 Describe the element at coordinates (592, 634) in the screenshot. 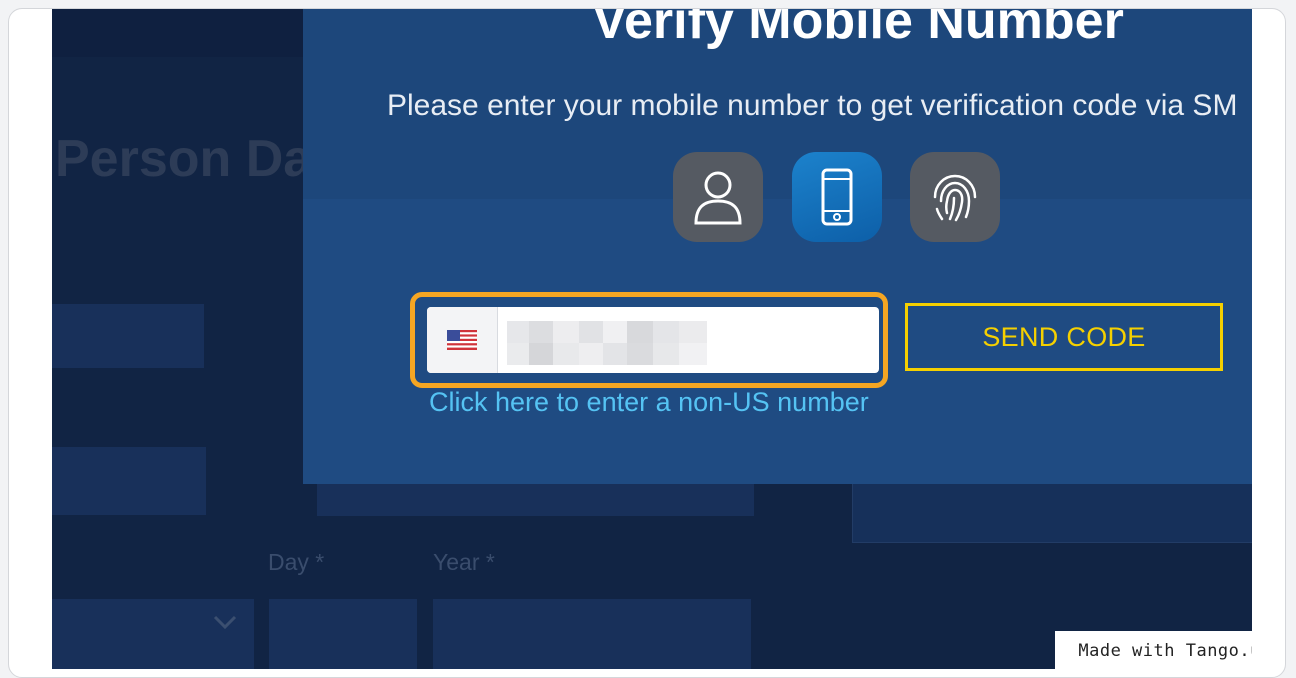

I see `year-select` at that location.